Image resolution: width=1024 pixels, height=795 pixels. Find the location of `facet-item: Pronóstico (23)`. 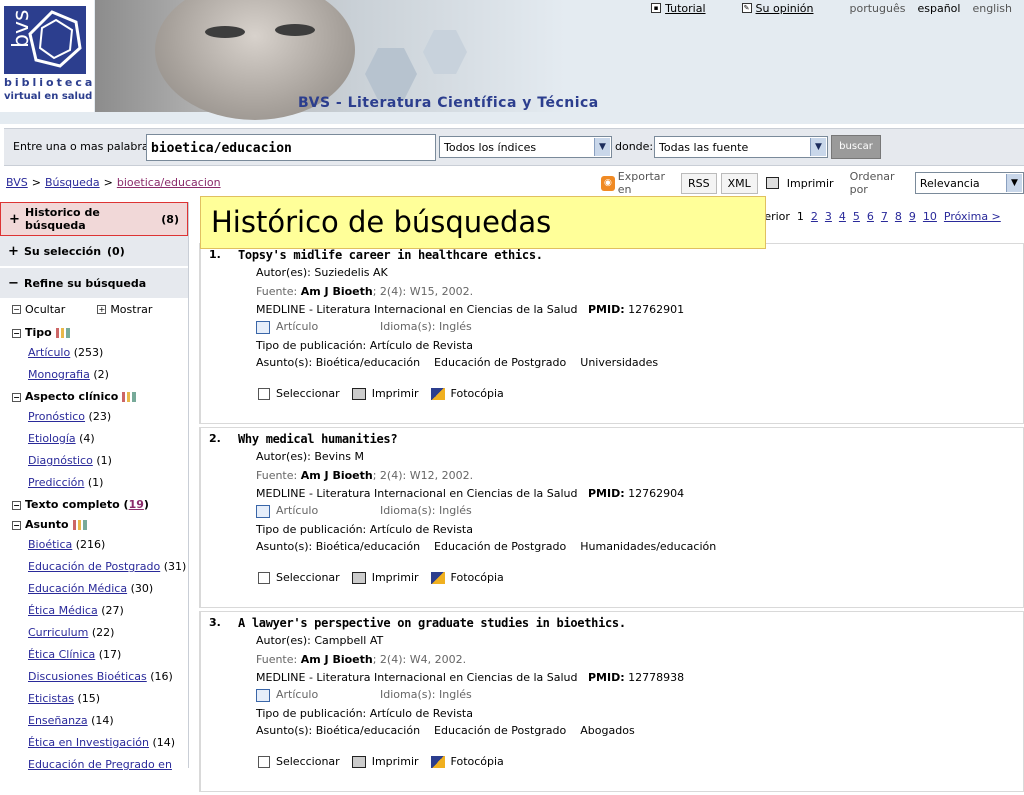

facet-item: Pronóstico (23) is located at coordinates (100, 417).